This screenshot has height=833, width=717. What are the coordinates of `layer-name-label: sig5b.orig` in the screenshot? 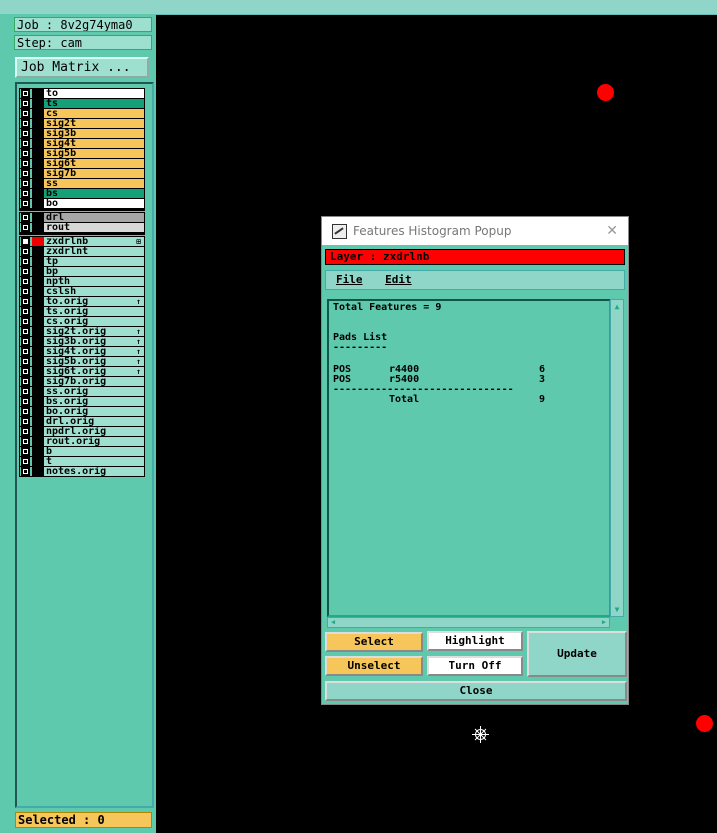 It's located at (94, 361).